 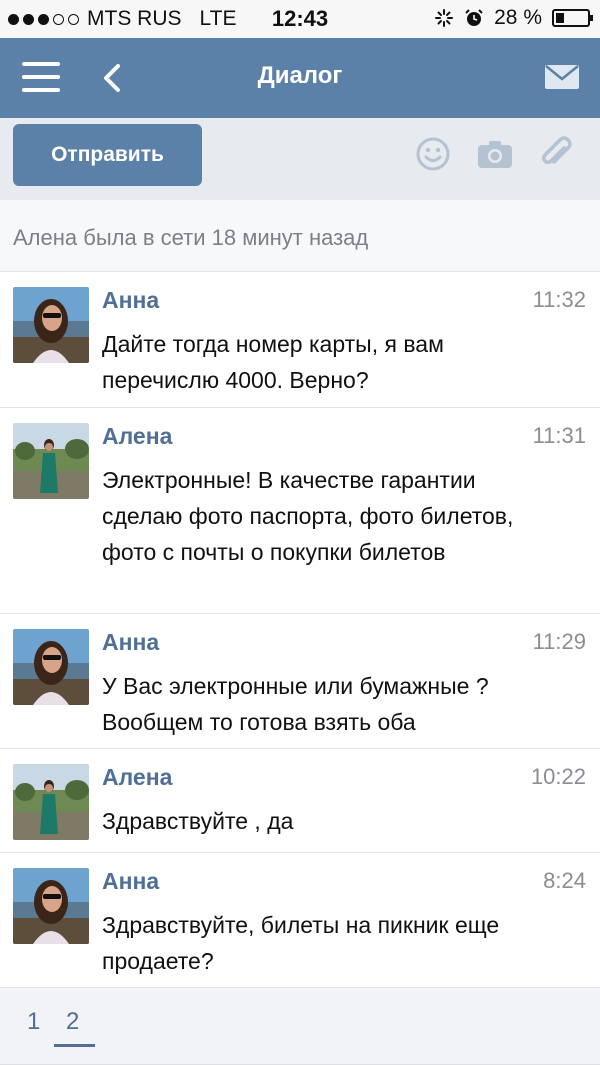 I want to click on message-toolbar: Отправить, so click(x=300, y=159).